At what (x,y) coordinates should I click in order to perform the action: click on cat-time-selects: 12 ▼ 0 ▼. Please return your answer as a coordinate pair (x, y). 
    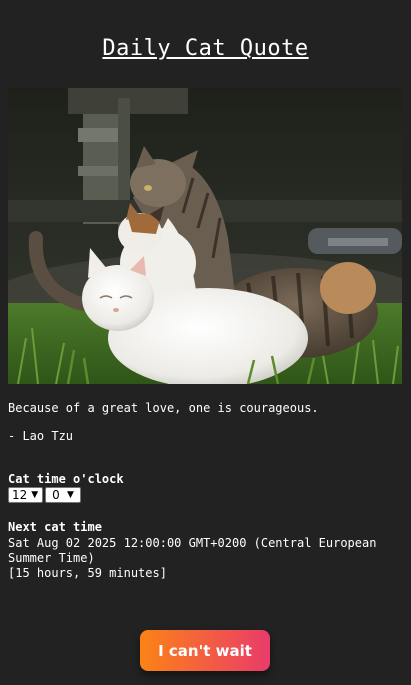
    Looking at the image, I should click on (44, 495).